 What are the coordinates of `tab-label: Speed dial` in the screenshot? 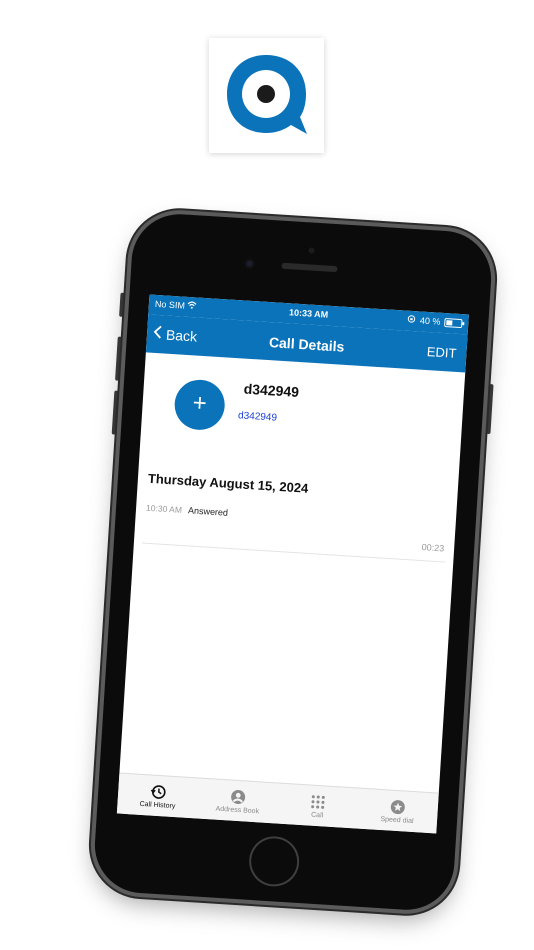 It's located at (397, 820).